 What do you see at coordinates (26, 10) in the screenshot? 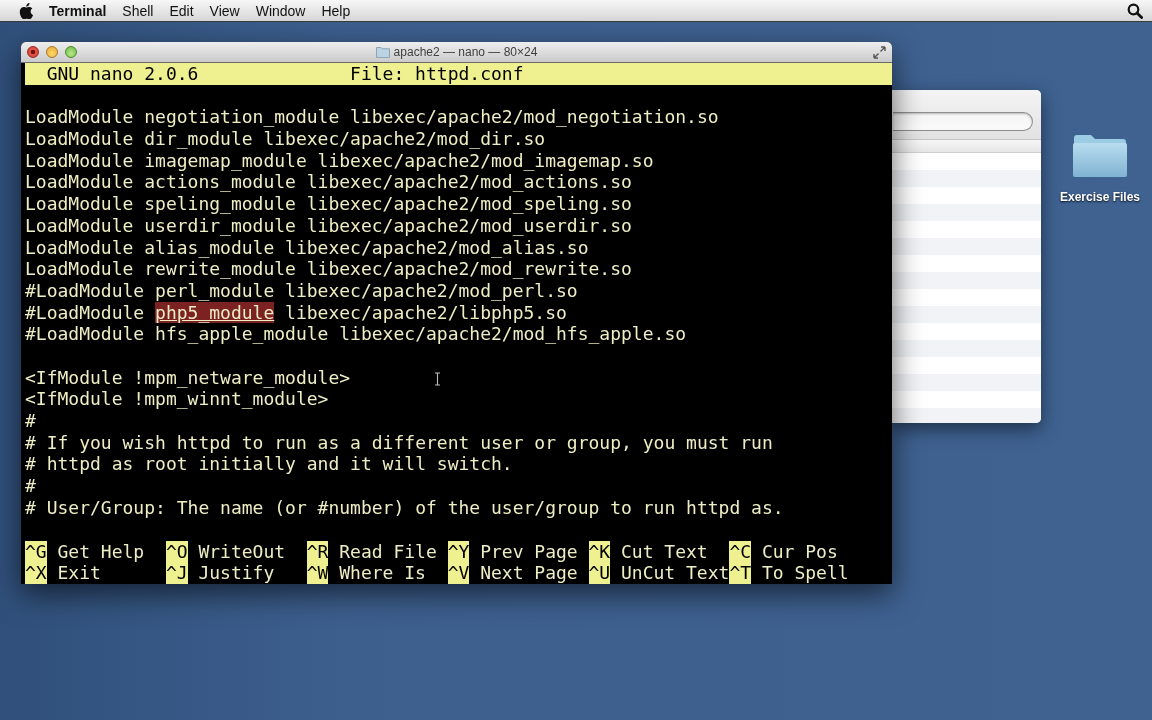
I see `apple-logo-icon` at bounding box center [26, 10].